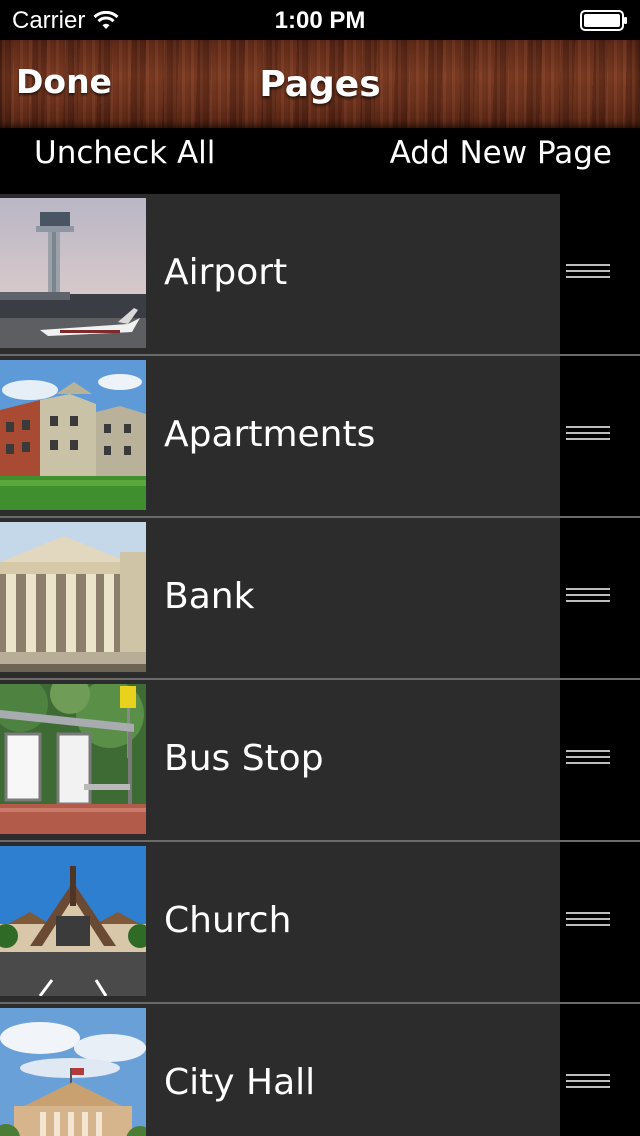 This screenshot has width=640, height=1136. Describe the element at coordinates (280, 598) in the screenshot. I see `list-item-cell: Bank` at that location.